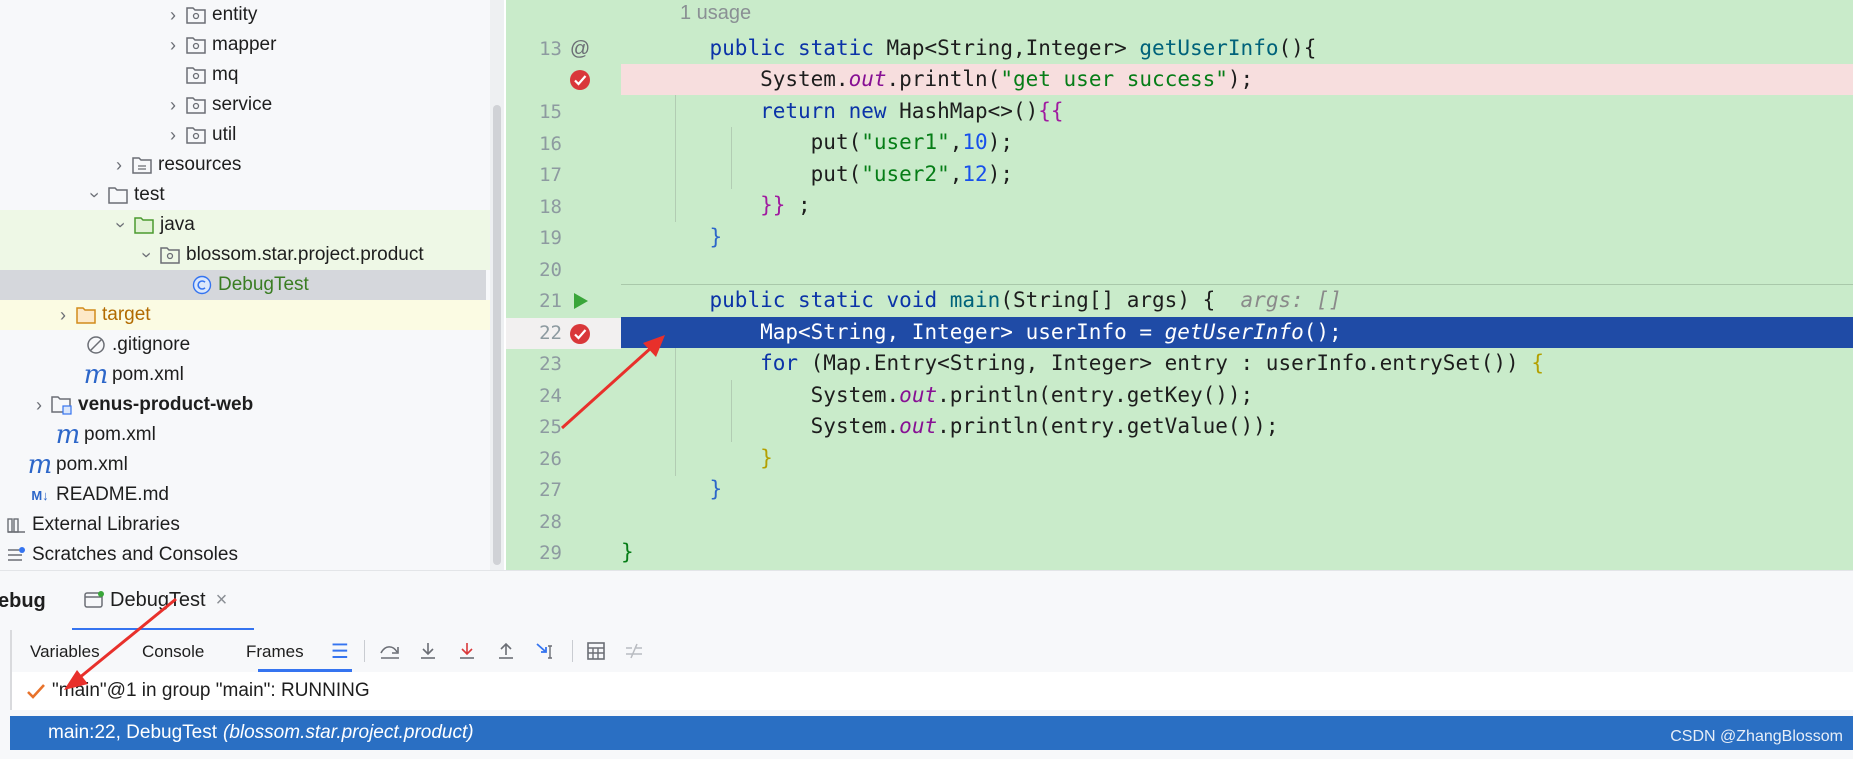 This screenshot has height=759, width=1853. Describe the element at coordinates (1237, 142) in the screenshot. I see `code-line-16: put("user1",10);` at that location.